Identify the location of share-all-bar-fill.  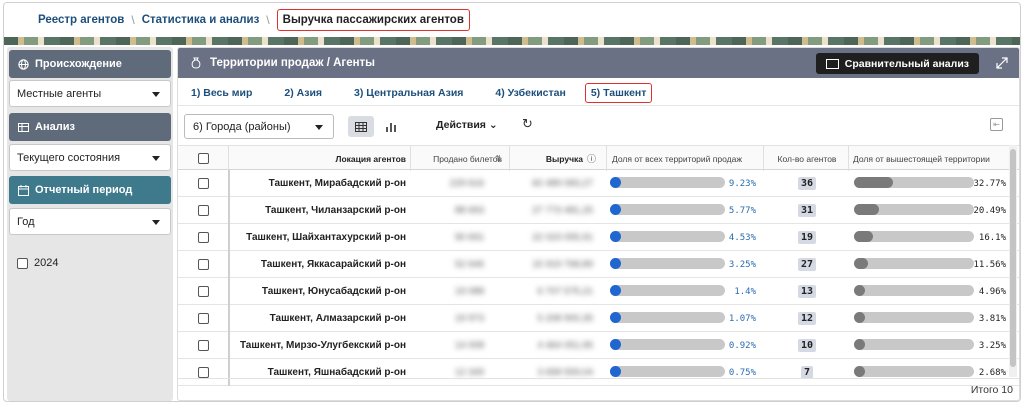
(615, 263).